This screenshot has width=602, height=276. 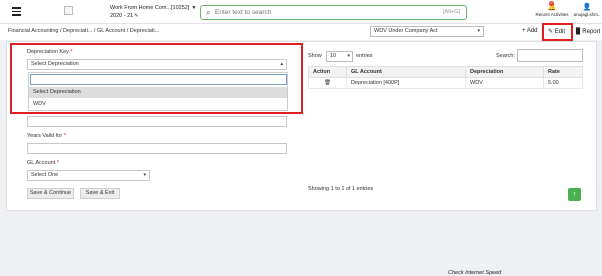 I want to click on search-input, so click(x=315, y=12).